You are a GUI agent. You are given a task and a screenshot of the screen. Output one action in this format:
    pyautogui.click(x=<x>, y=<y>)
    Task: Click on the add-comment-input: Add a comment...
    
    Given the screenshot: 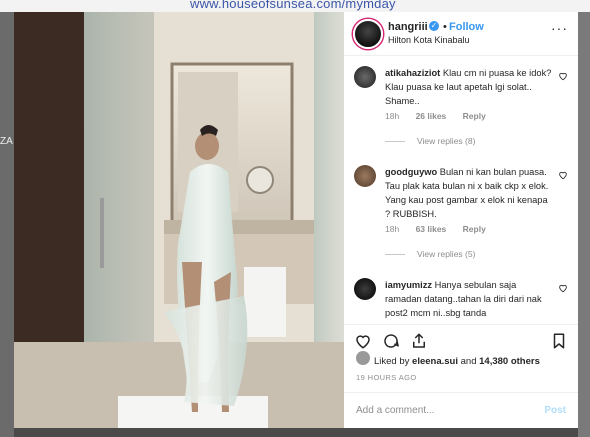 What is the action you would take?
    pyautogui.click(x=395, y=410)
    